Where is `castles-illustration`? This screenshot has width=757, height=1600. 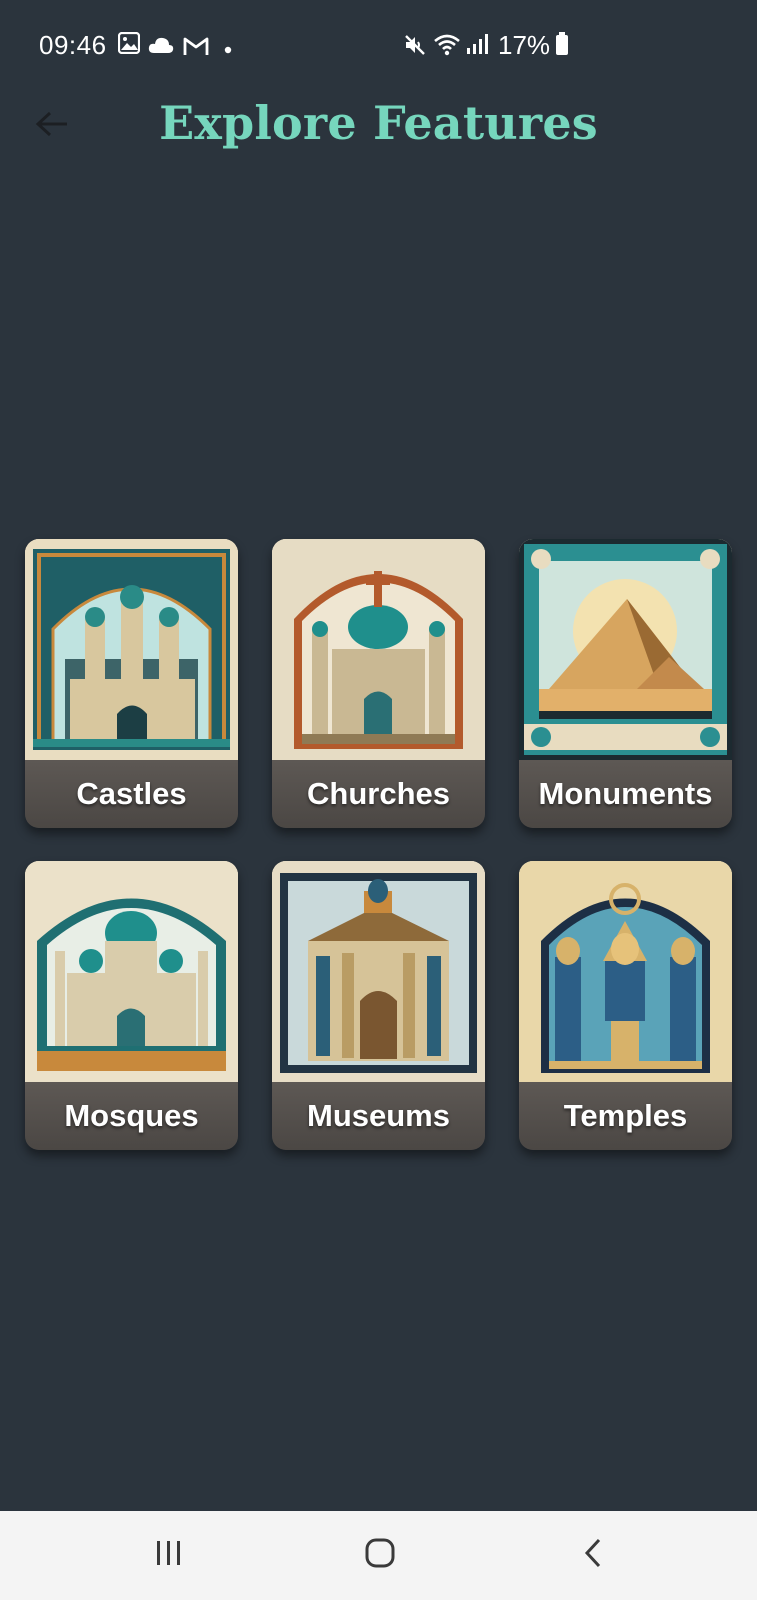 castles-illustration is located at coordinates (131, 649).